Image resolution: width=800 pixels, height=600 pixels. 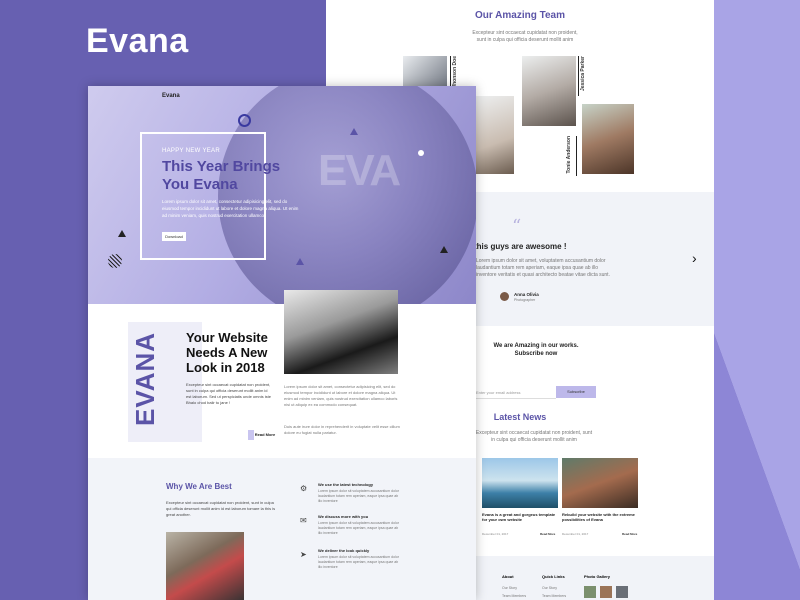 I want to click on news-more-2: Read More, so click(x=629, y=534).